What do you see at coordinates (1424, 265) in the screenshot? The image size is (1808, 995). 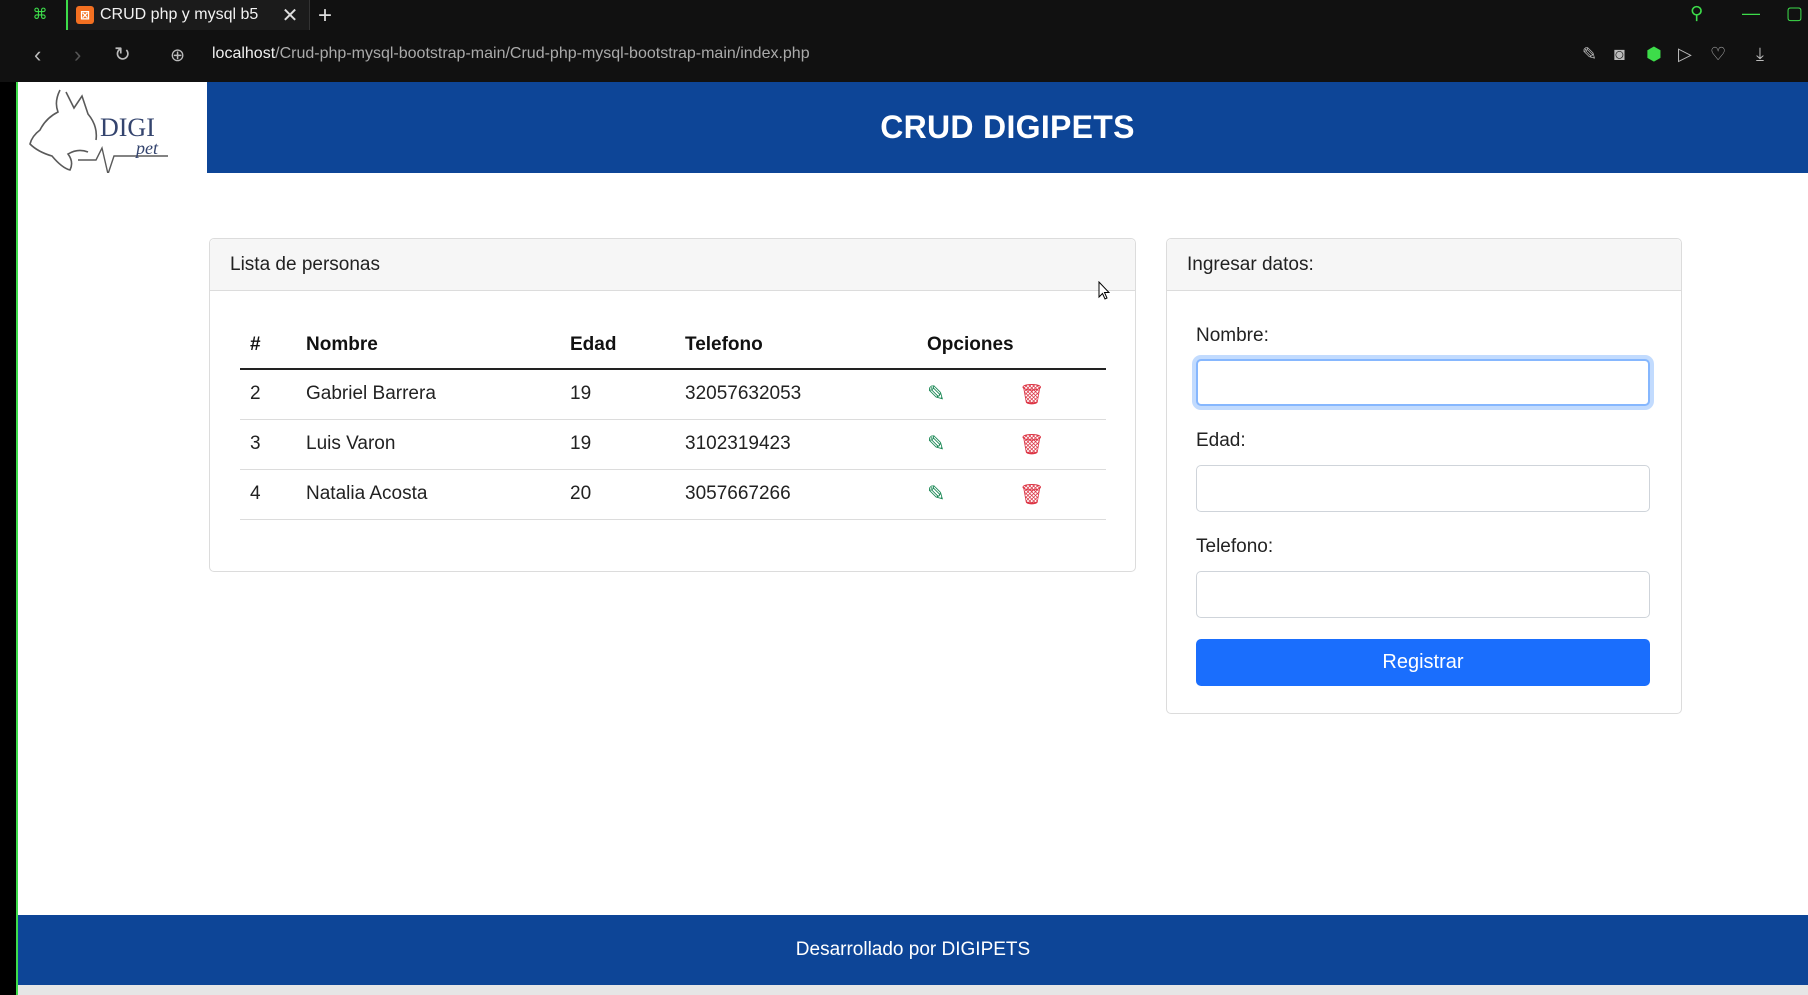 I see `form-card-title: Ingresar datos:` at bounding box center [1424, 265].